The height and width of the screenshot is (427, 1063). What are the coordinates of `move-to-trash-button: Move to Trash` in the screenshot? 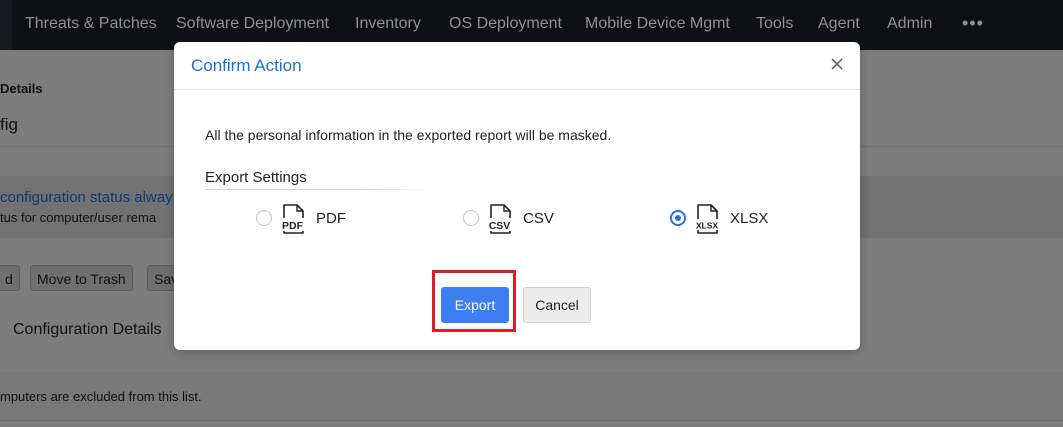 It's located at (81, 278).